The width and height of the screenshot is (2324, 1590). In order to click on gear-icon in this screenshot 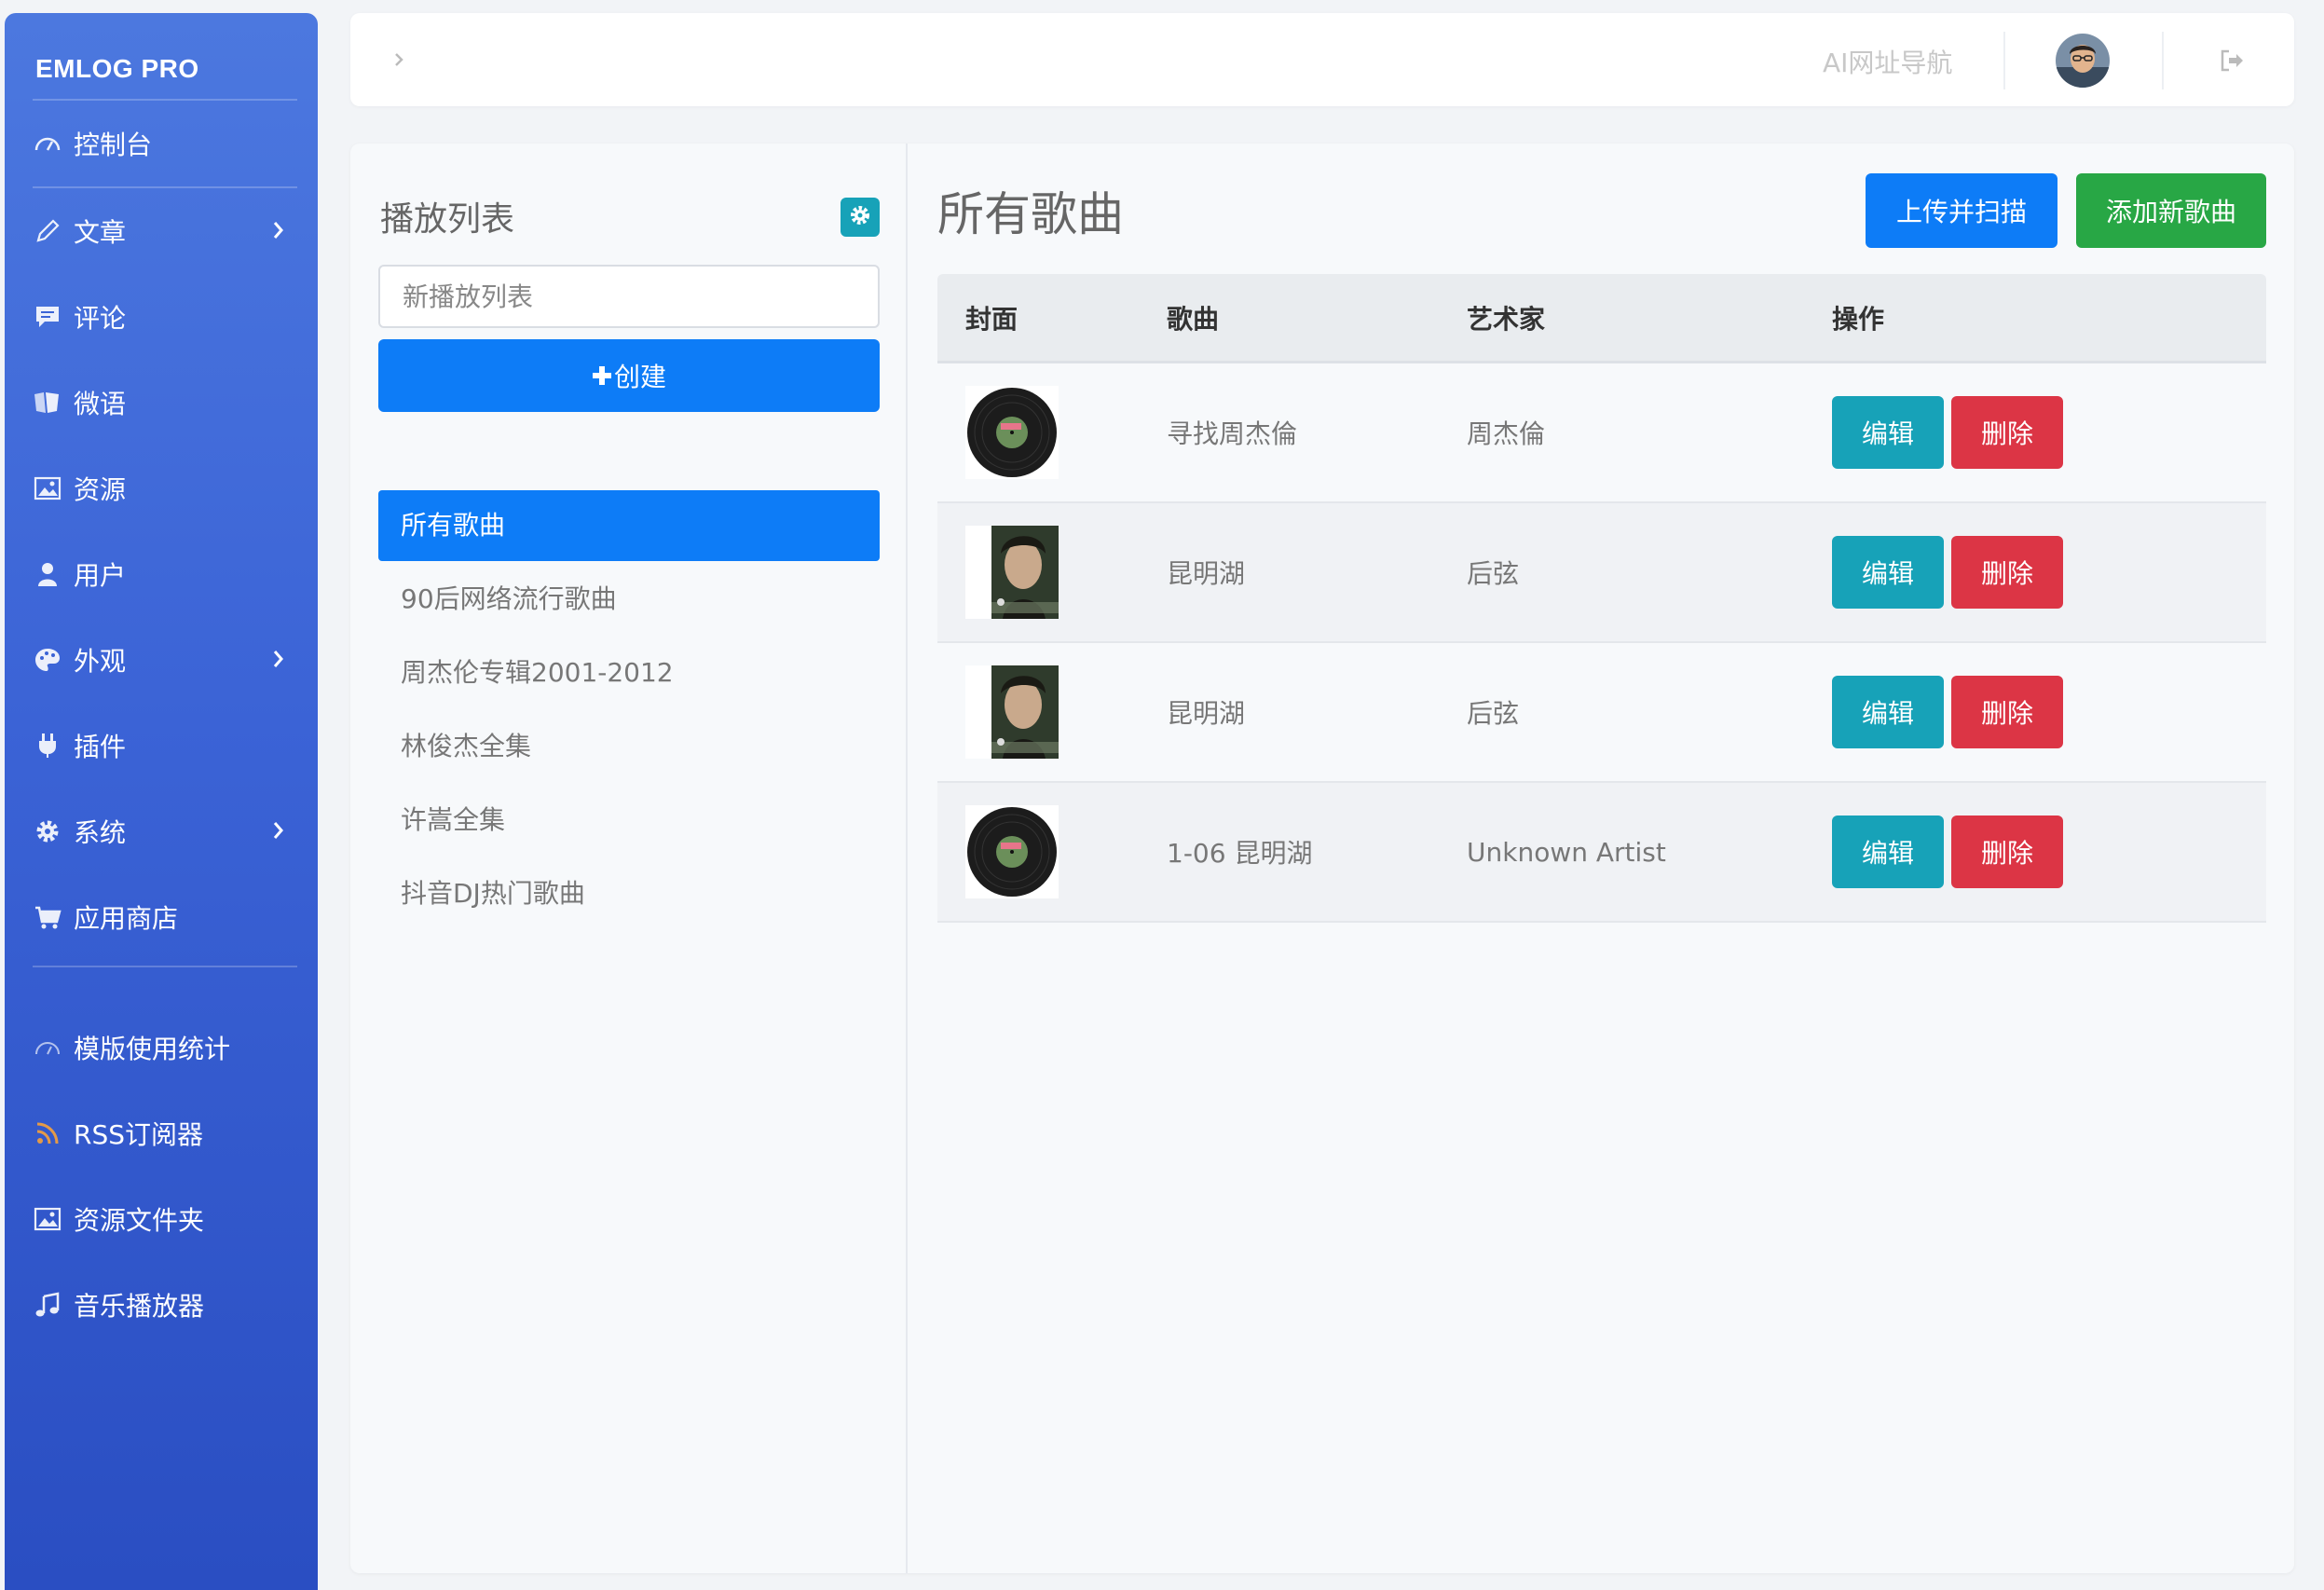, I will do `click(860, 217)`.